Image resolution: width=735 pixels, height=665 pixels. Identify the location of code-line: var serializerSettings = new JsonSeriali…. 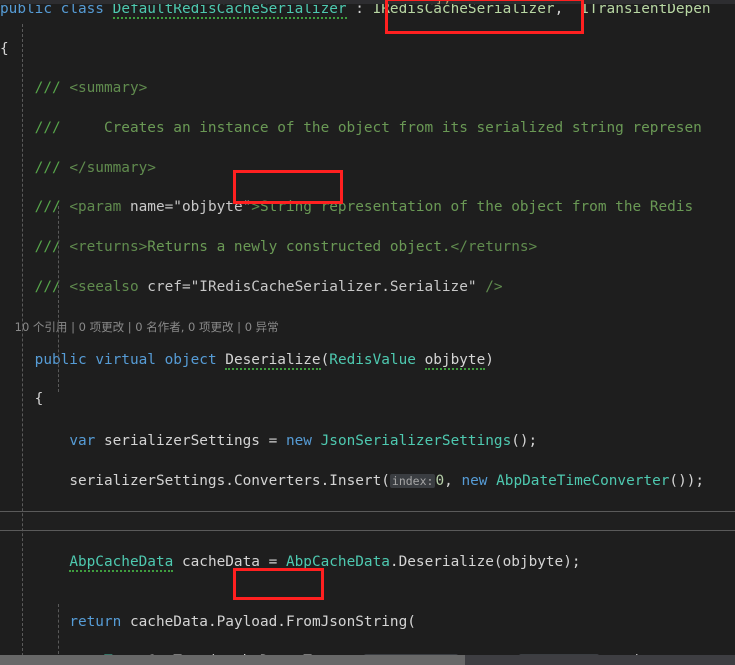
(367, 442).